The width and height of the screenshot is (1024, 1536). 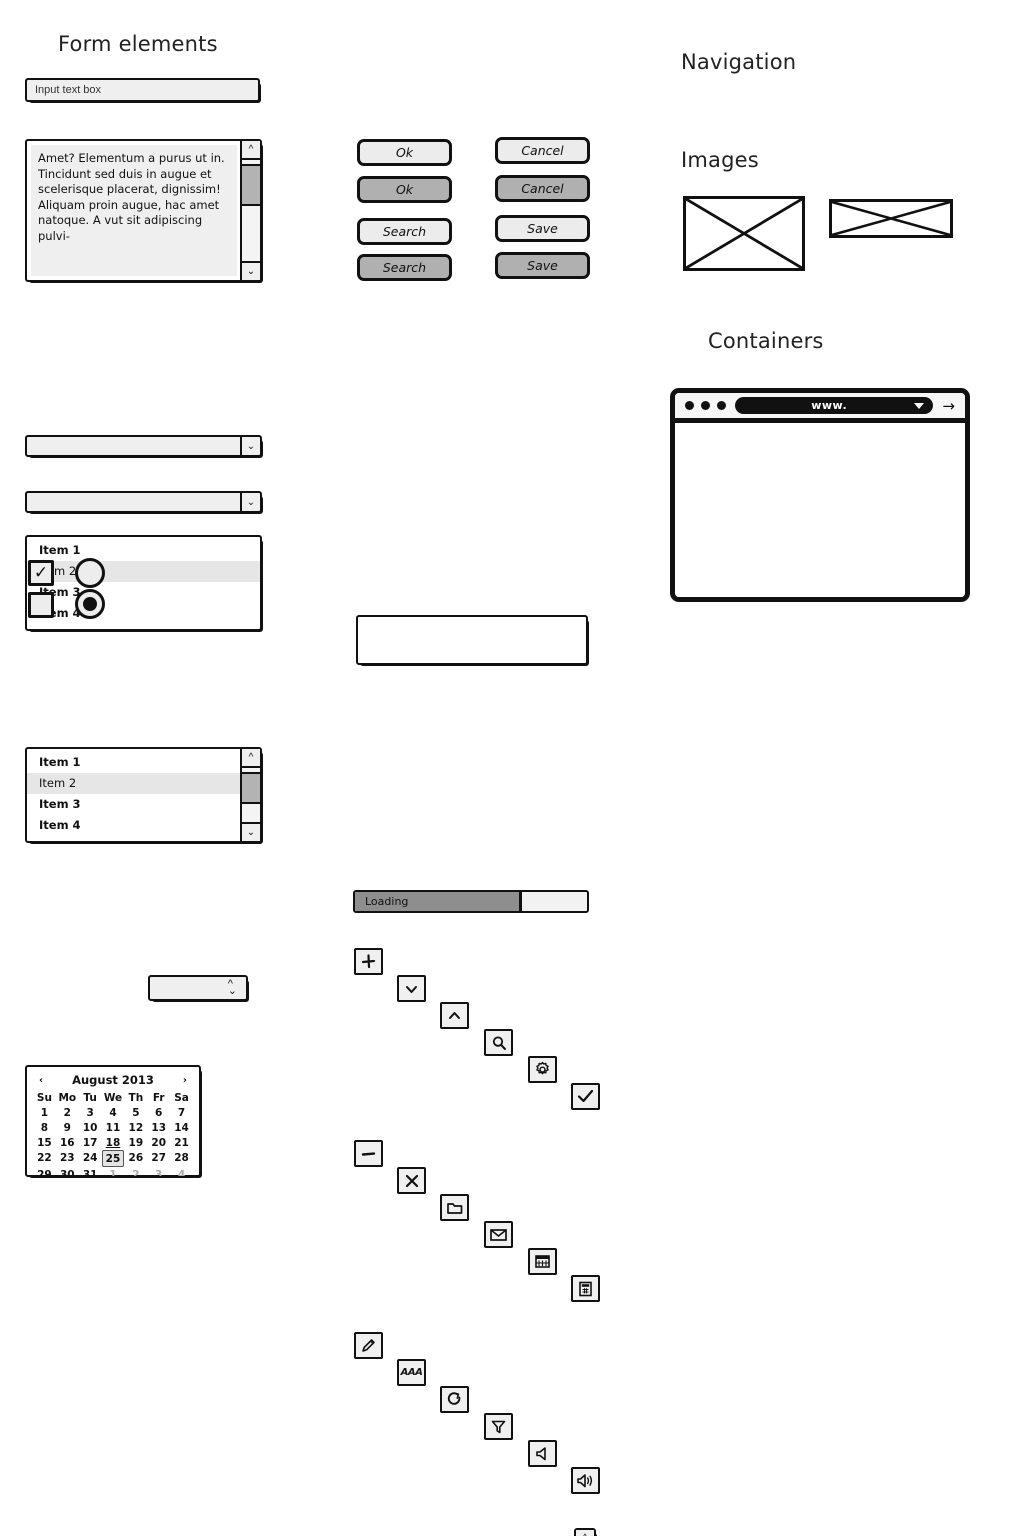 I want to click on cancel-button-dark: Cancel, so click(x=542, y=188).